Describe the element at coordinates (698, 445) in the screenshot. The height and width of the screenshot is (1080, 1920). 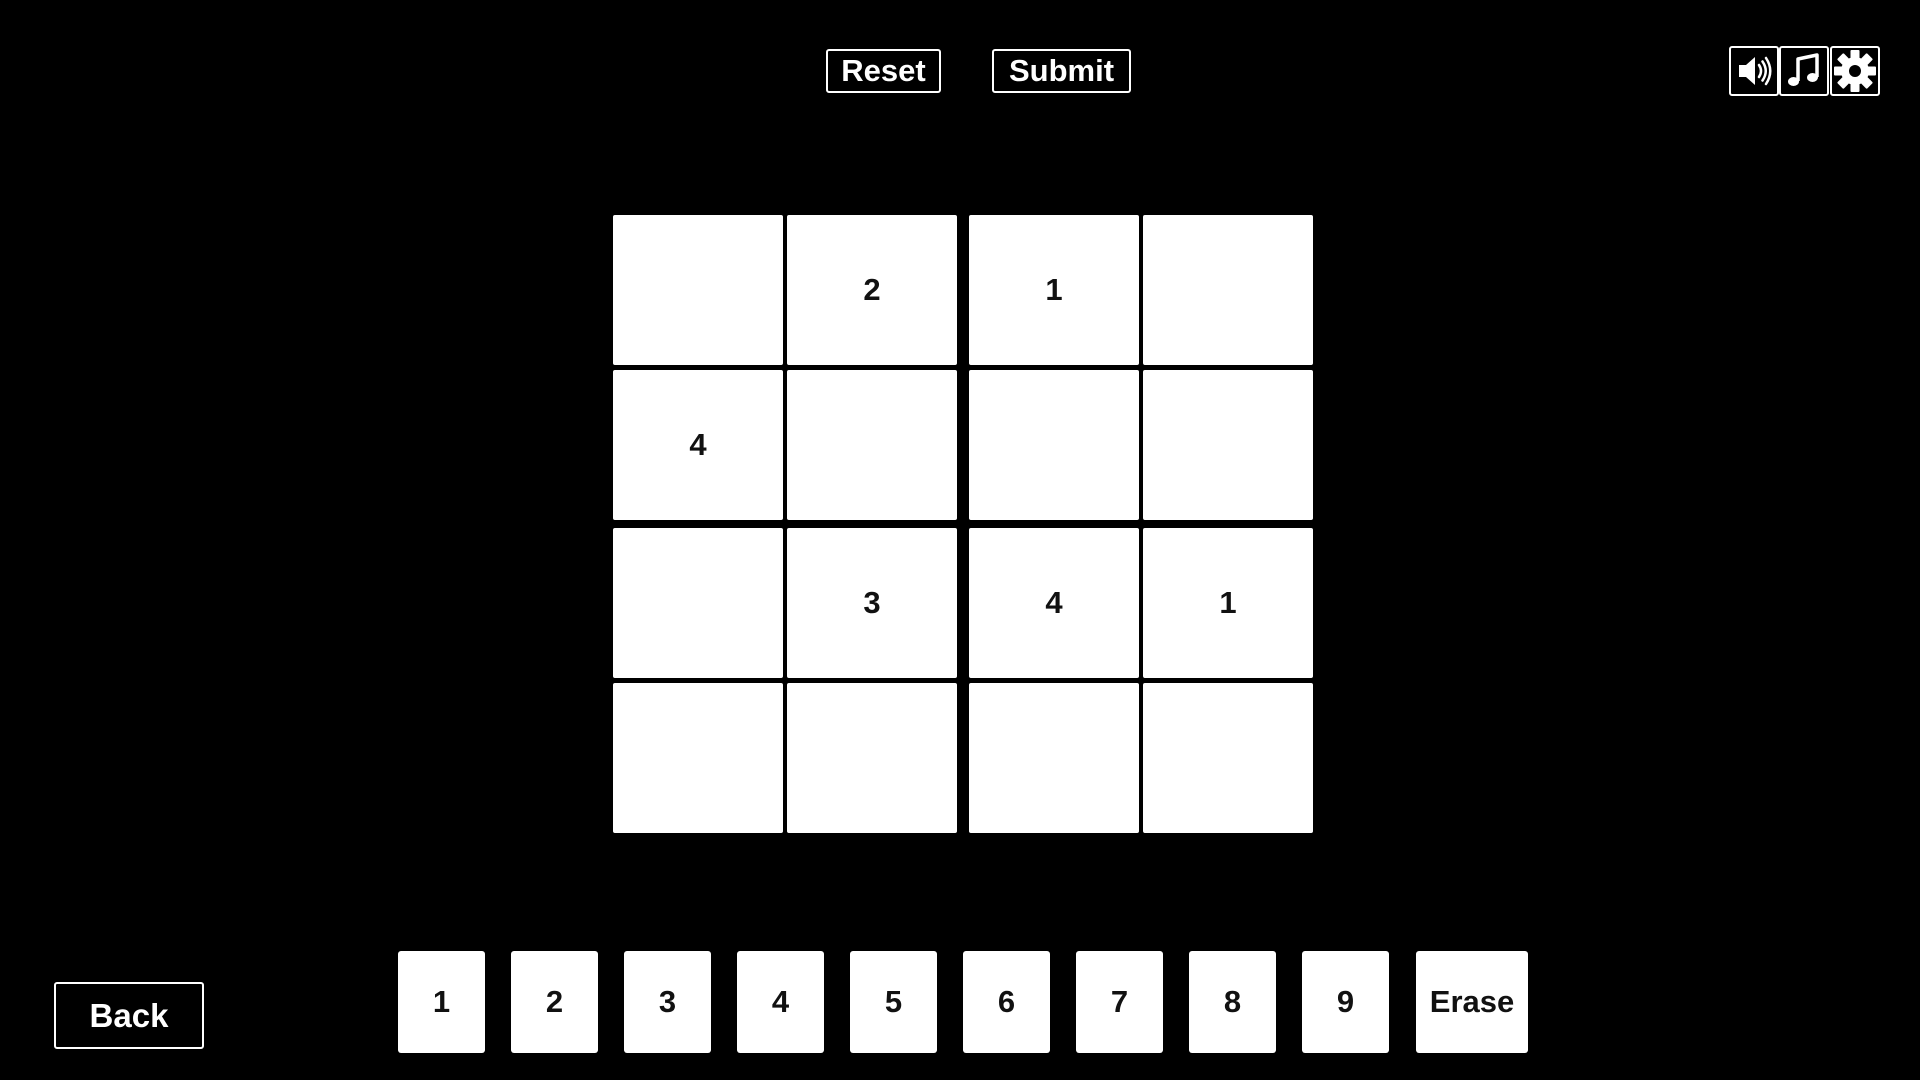
I see `grid-cell-r2-c1: 4` at that location.